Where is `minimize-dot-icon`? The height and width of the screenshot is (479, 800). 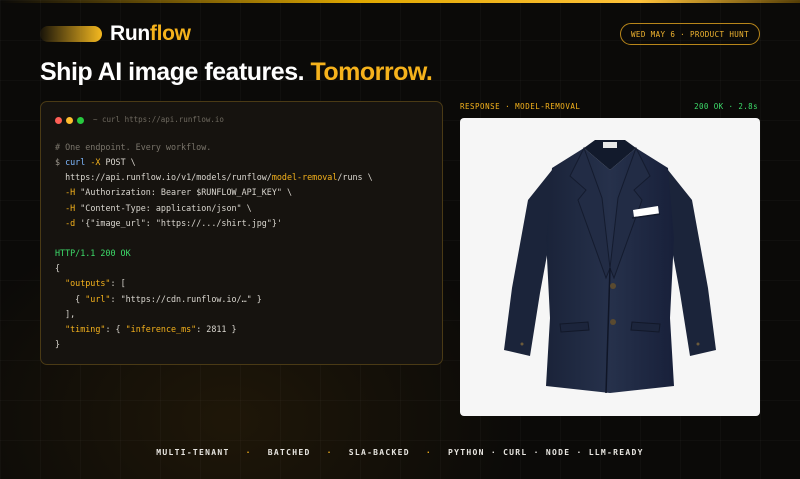 minimize-dot-icon is located at coordinates (69, 120).